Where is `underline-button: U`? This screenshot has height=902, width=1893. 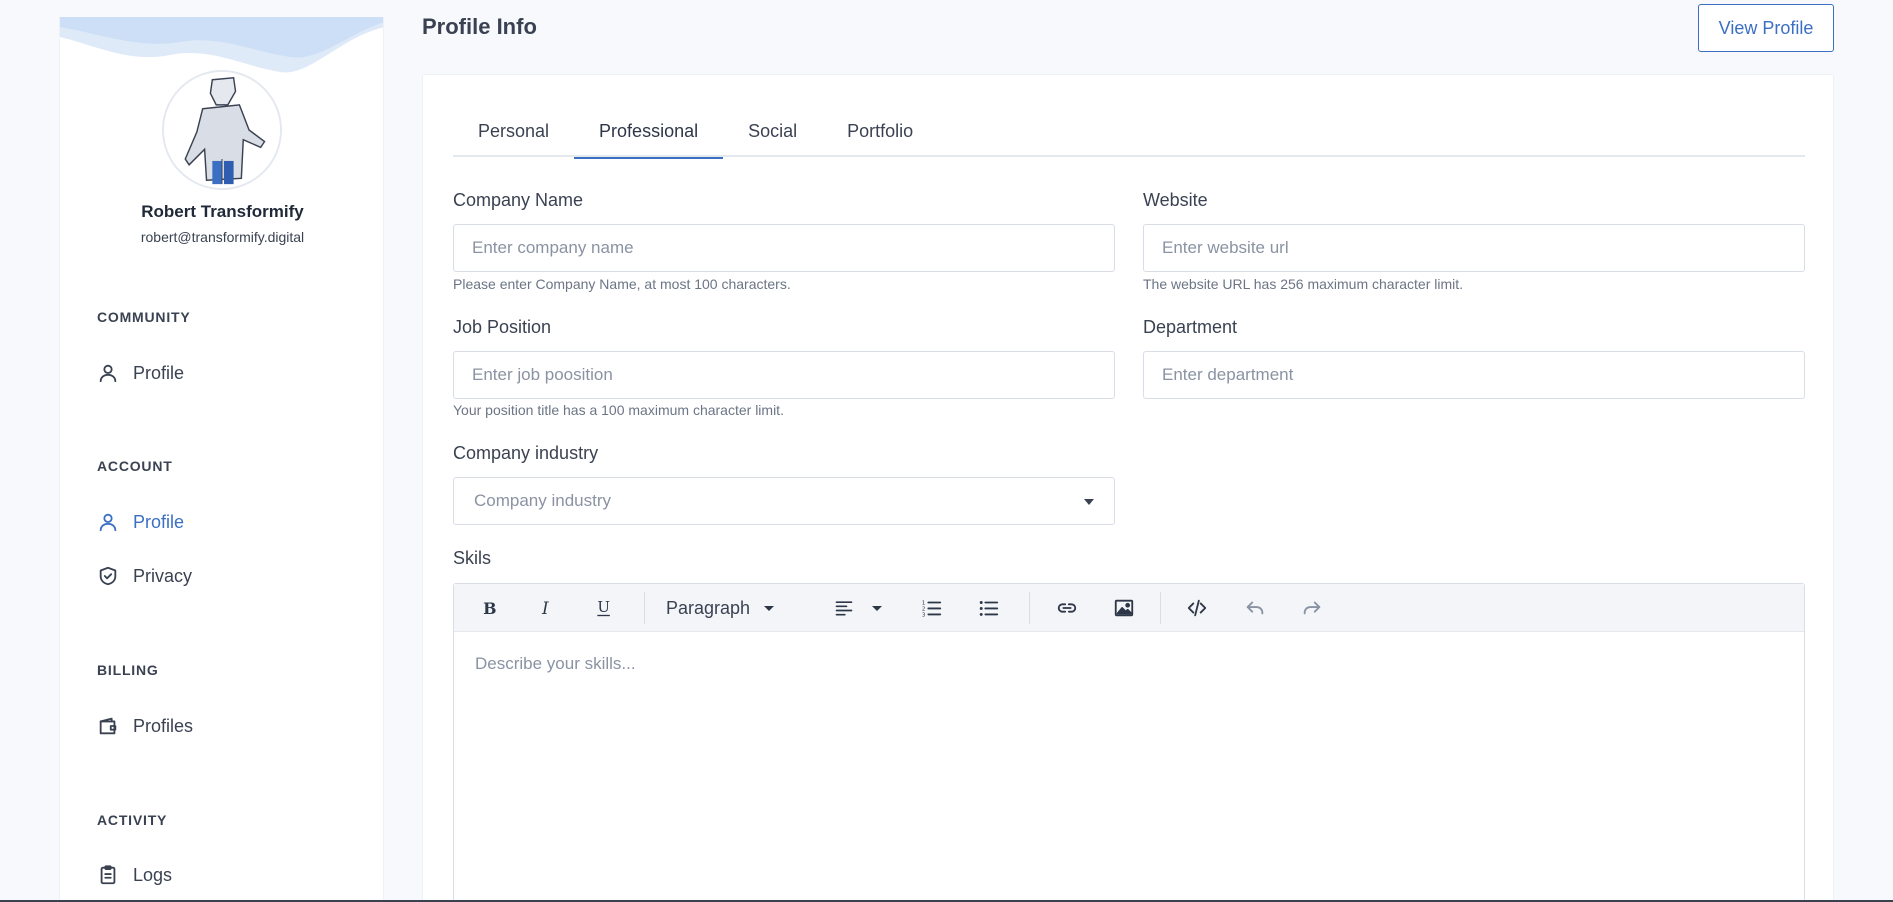
underline-button: U is located at coordinates (604, 608).